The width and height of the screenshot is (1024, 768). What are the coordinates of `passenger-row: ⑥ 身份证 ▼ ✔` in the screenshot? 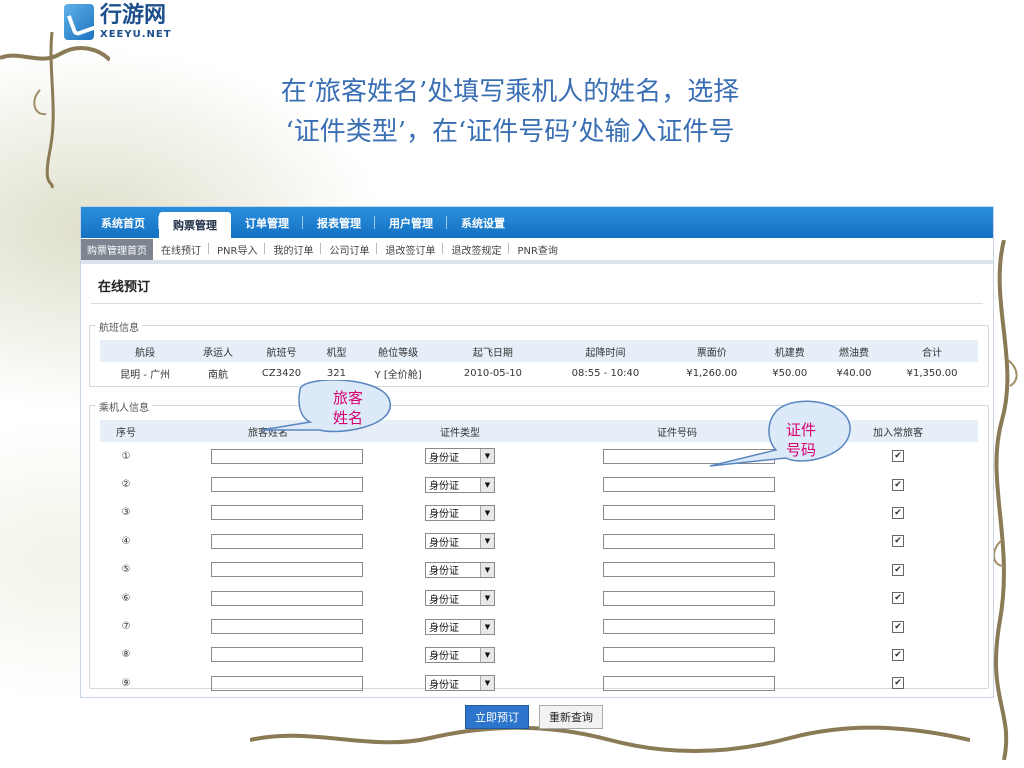 It's located at (539, 598).